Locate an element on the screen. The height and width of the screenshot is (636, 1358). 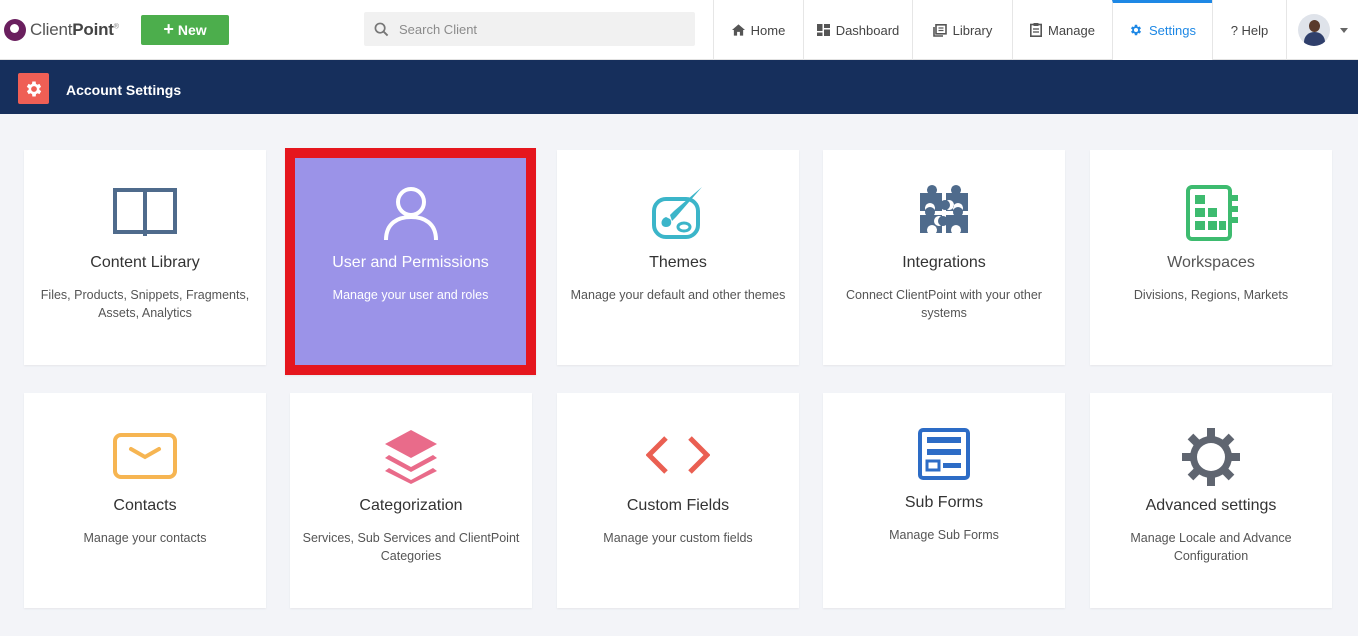
nav-manage-label: Manage is located at coordinates (1071, 30).